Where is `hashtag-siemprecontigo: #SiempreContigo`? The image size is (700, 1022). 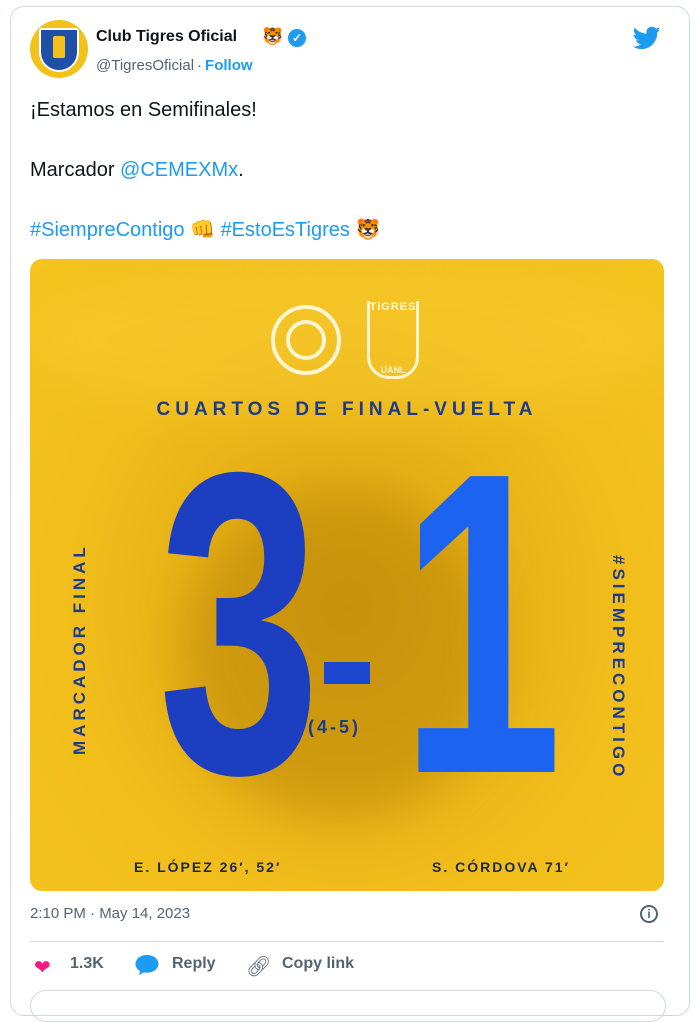
hashtag-siemprecontigo: #SiempreContigo is located at coordinates (107, 230).